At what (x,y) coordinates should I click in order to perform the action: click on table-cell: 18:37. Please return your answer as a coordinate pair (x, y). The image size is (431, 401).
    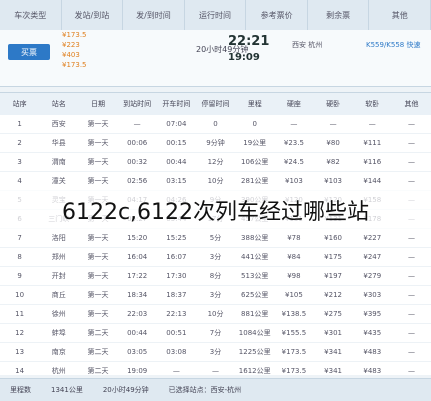
    Looking at the image, I should click on (176, 295).